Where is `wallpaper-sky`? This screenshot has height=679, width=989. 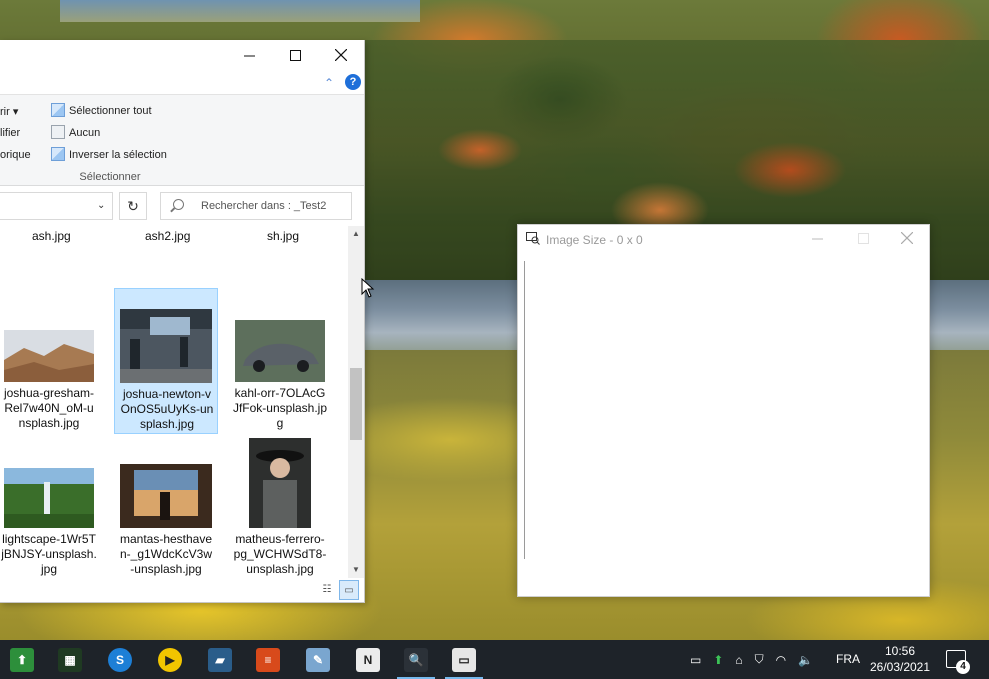 wallpaper-sky is located at coordinates (240, 11).